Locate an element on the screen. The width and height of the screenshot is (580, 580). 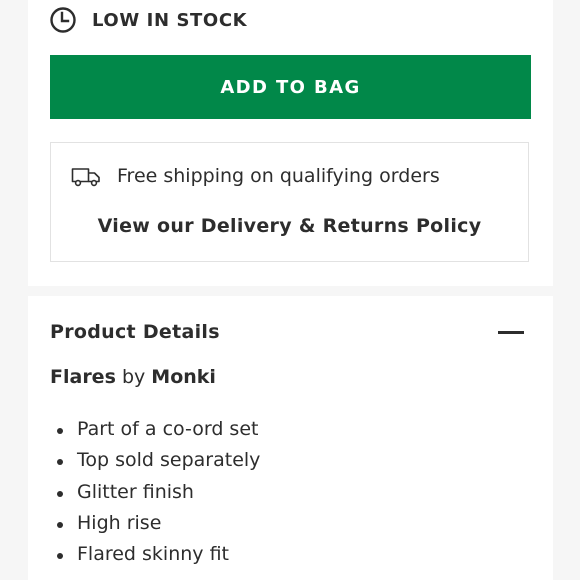
list-item: Glitter finish is located at coordinates (155, 492).